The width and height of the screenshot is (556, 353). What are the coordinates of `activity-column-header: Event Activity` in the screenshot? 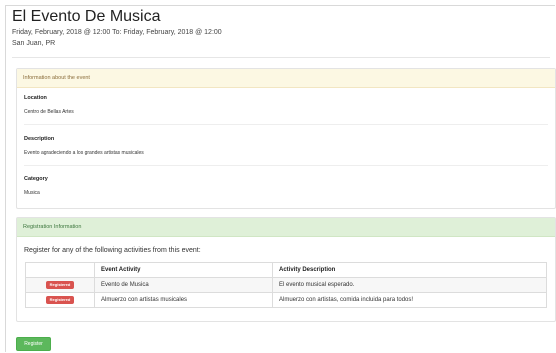 It's located at (183, 270).